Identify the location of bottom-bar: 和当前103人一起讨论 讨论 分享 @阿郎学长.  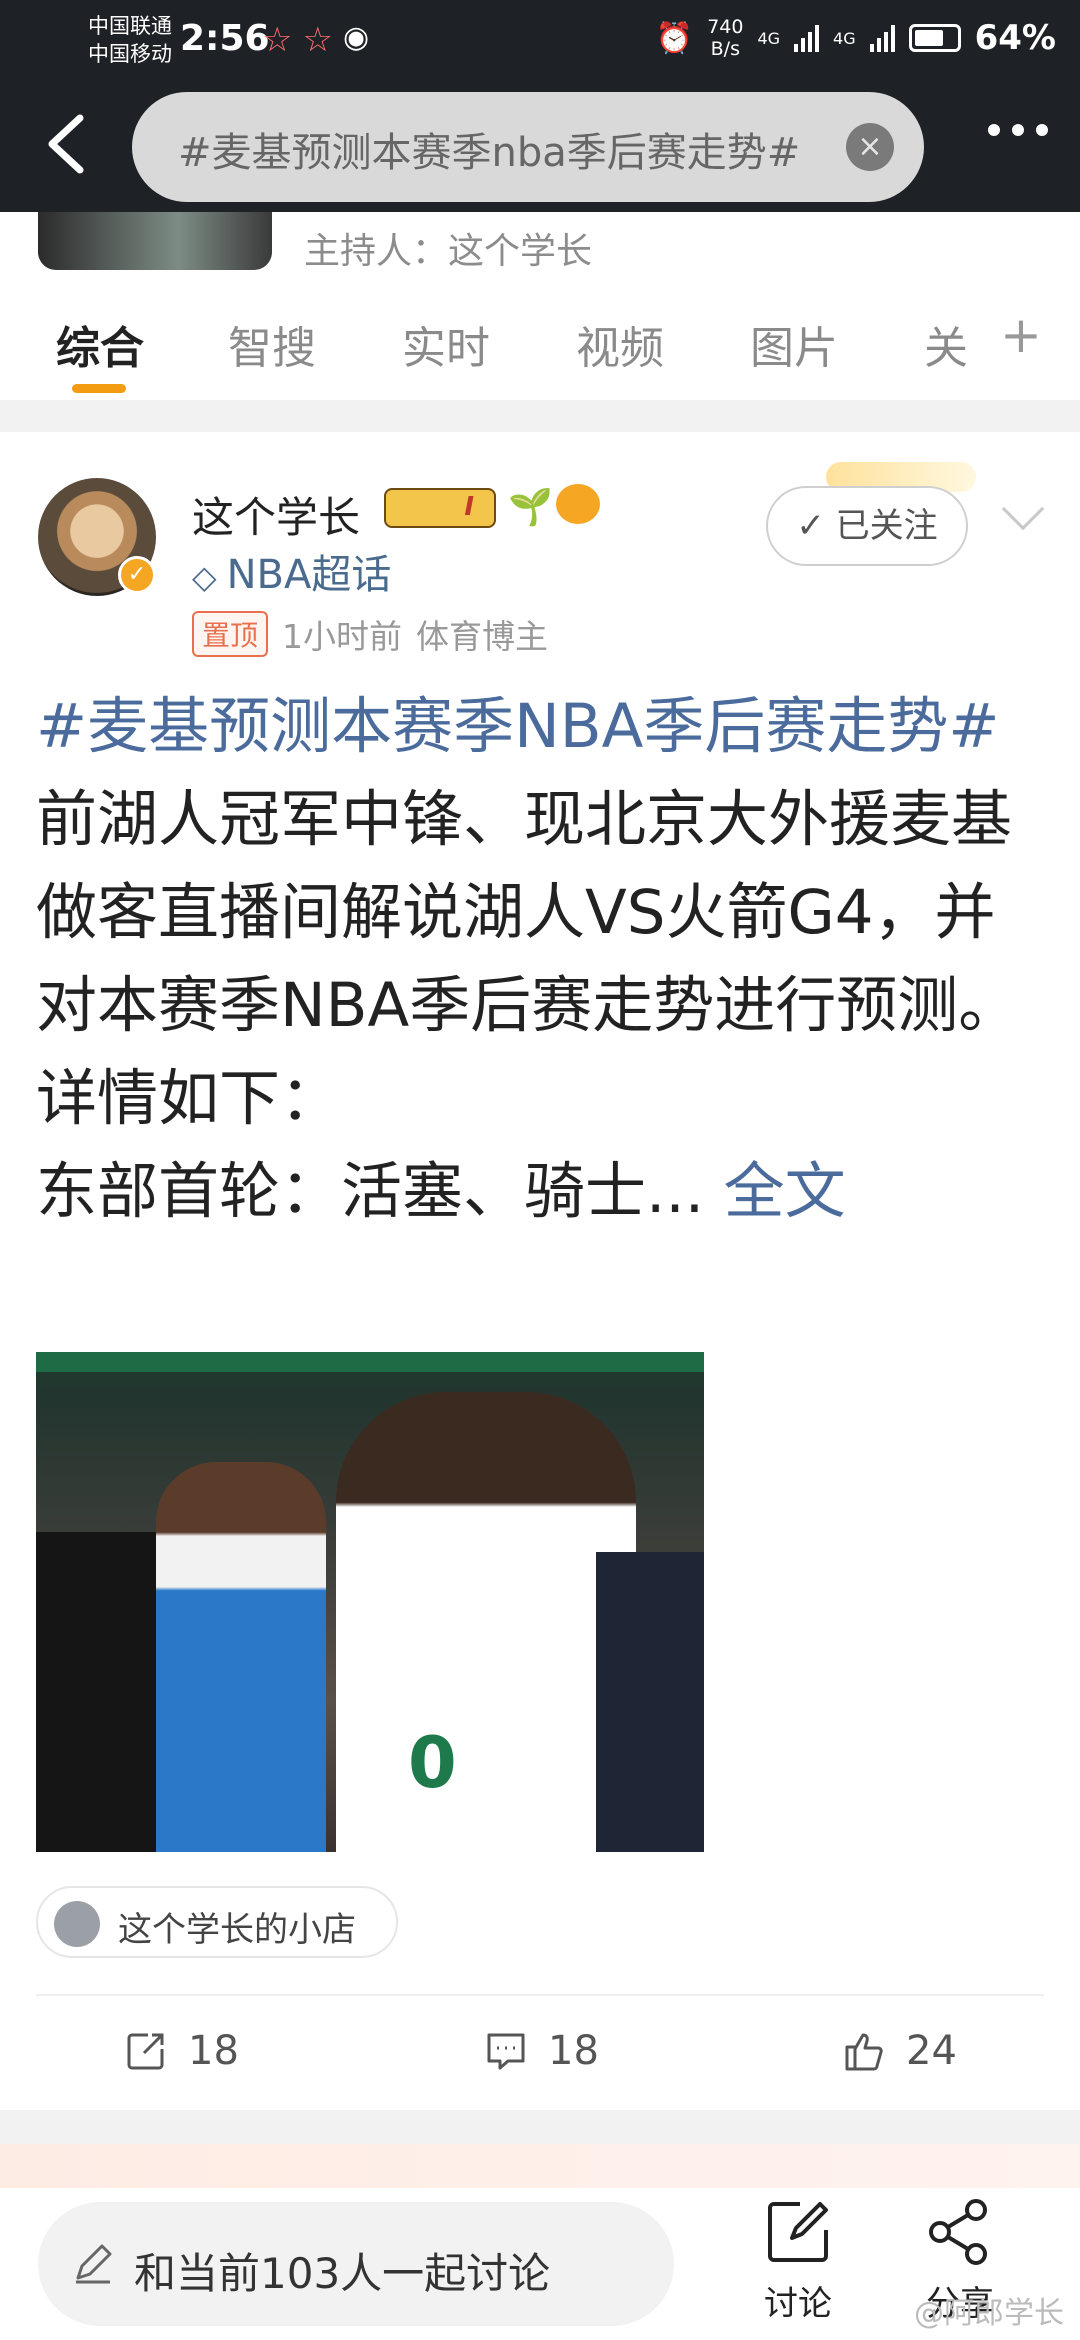
(540, 2264).